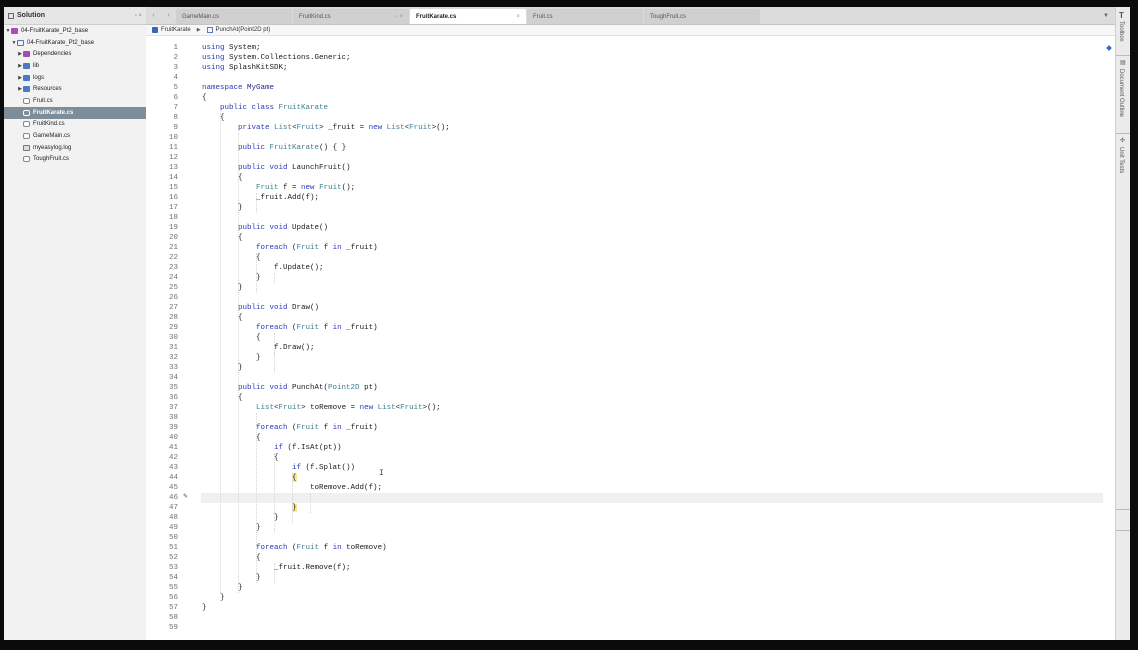 The width and height of the screenshot is (1138, 650). I want to click on tab-close-icon: ×, so click(518, 17).